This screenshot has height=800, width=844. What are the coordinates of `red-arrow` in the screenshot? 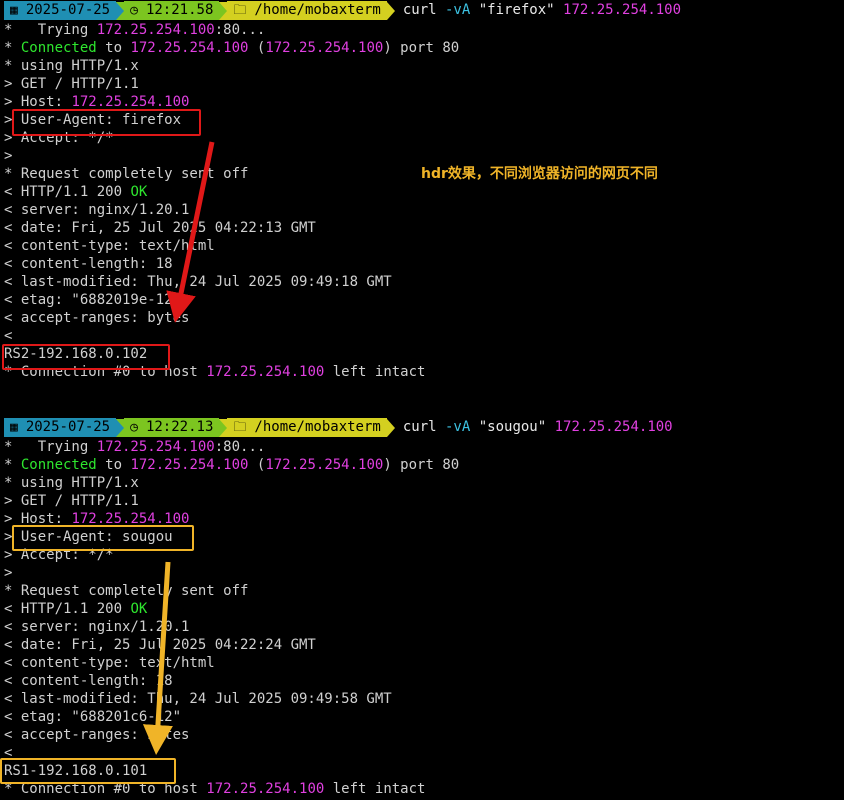 It's located at (190, 232).